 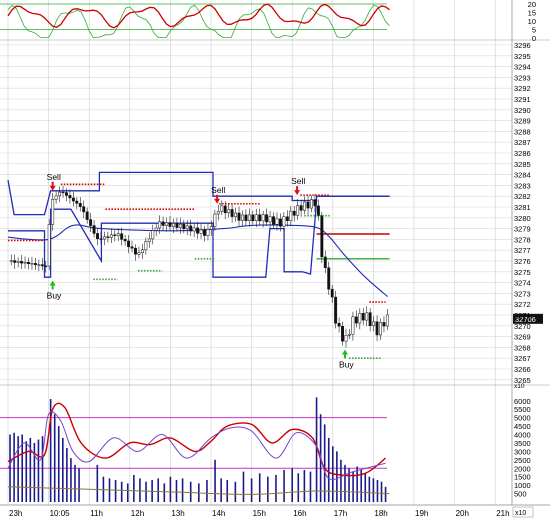 What do you see at coordinates (259, 513) in the screenshot?
I see `x-tick-label: 15h` at bounding box center [259, 513].